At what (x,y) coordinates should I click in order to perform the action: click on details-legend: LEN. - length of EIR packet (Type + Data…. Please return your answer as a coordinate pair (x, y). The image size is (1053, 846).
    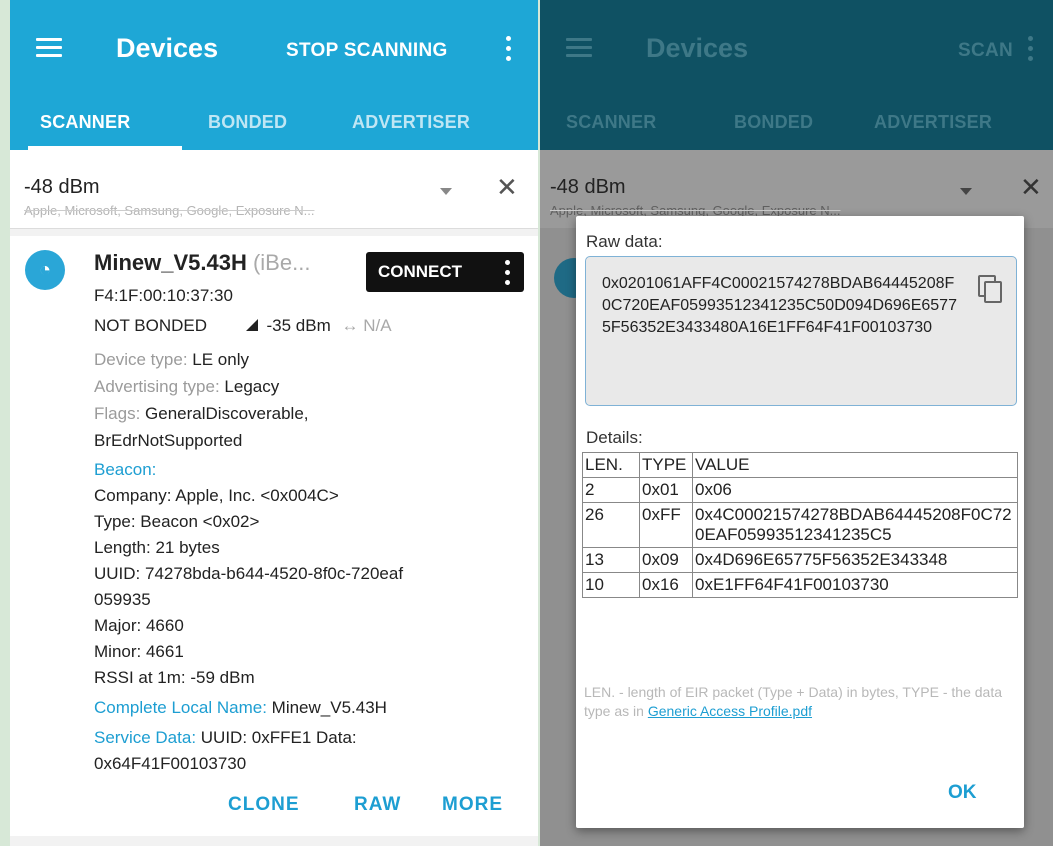
    Looking at the image, I should click on (802, 702).